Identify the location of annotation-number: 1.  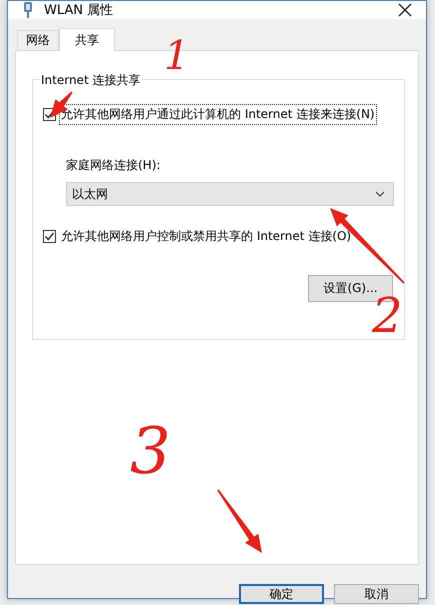
(177, 56).